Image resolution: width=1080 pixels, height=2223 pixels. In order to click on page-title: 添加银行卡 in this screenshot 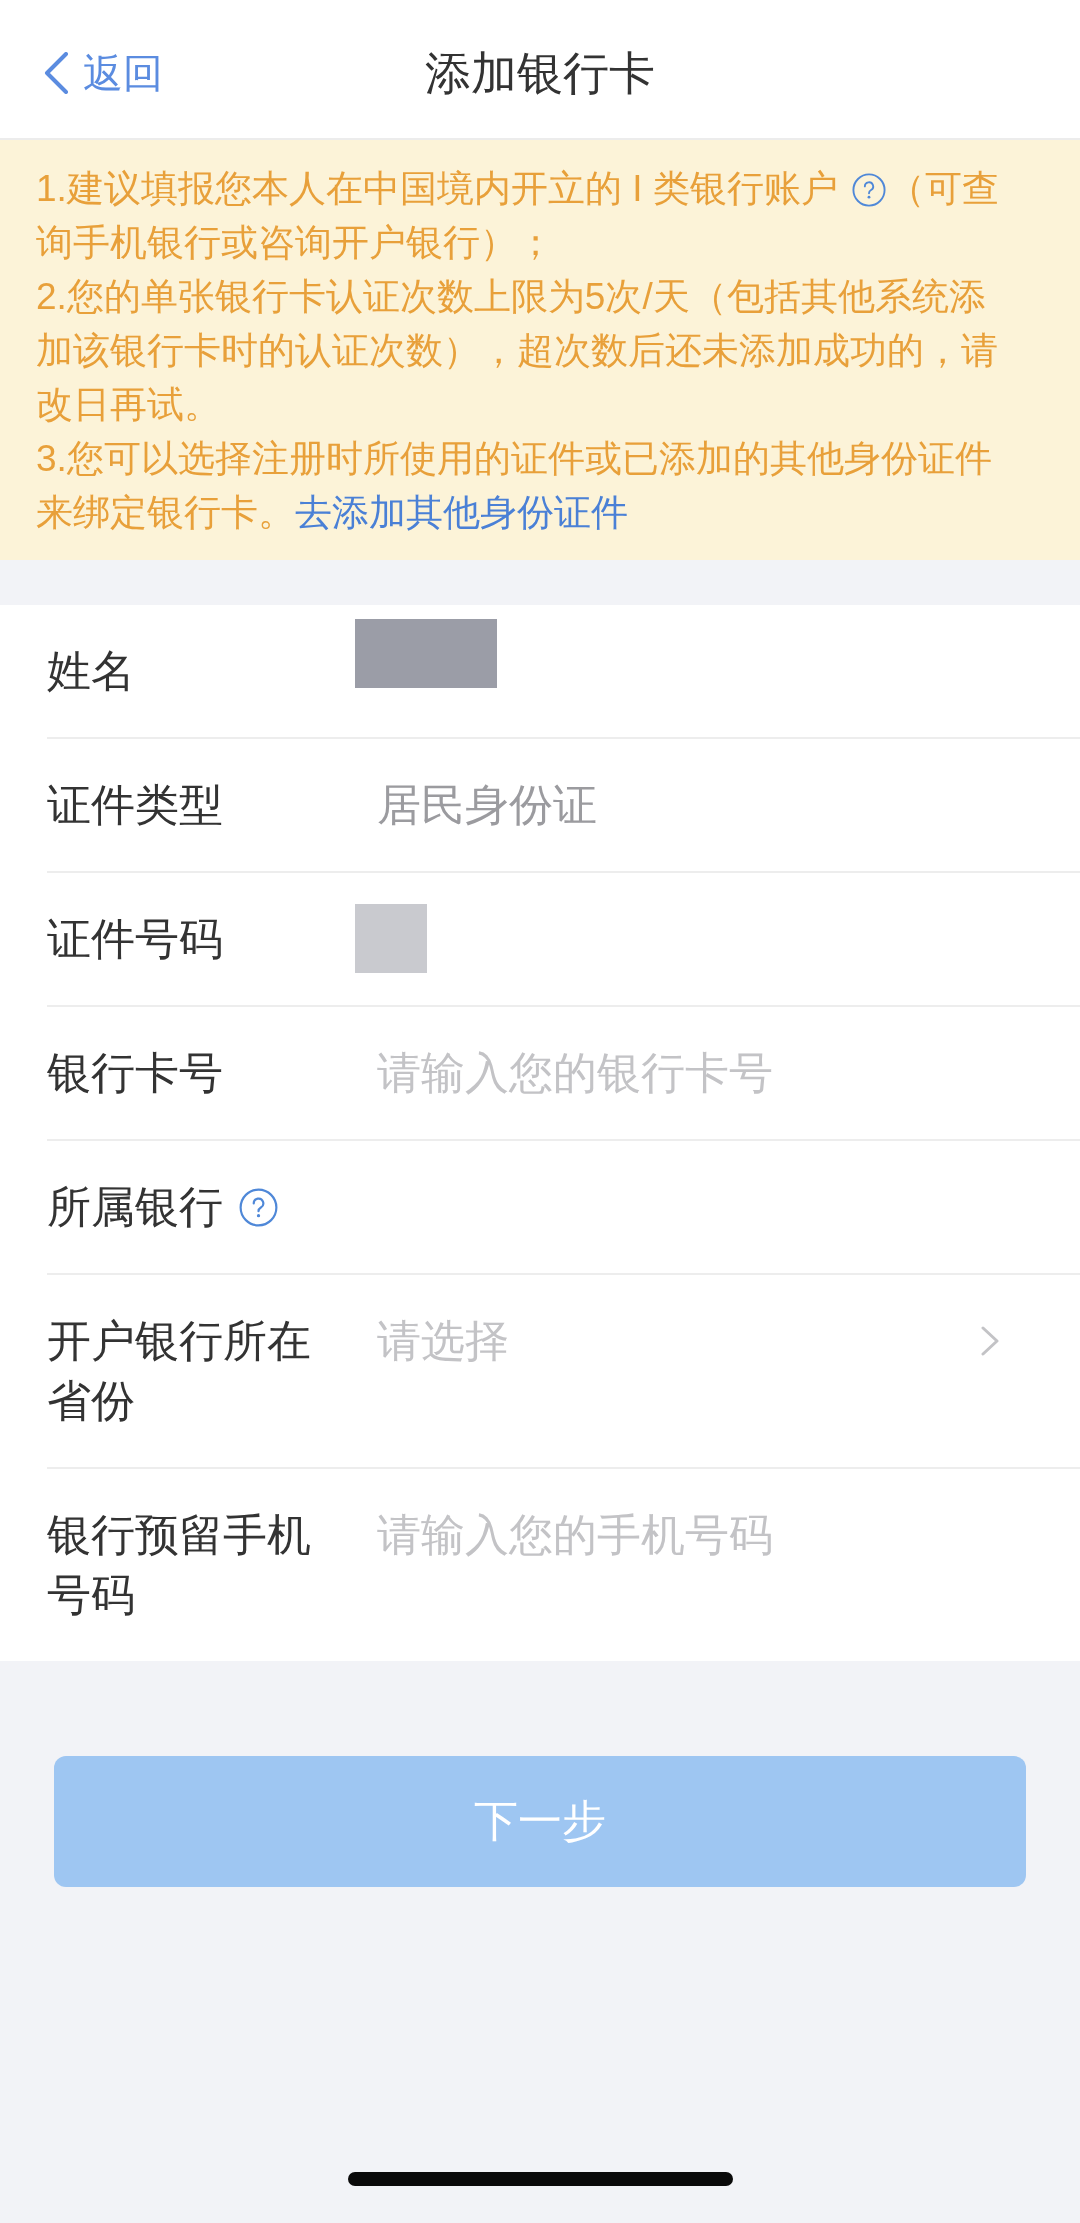, I will do `click(540, 73)`.